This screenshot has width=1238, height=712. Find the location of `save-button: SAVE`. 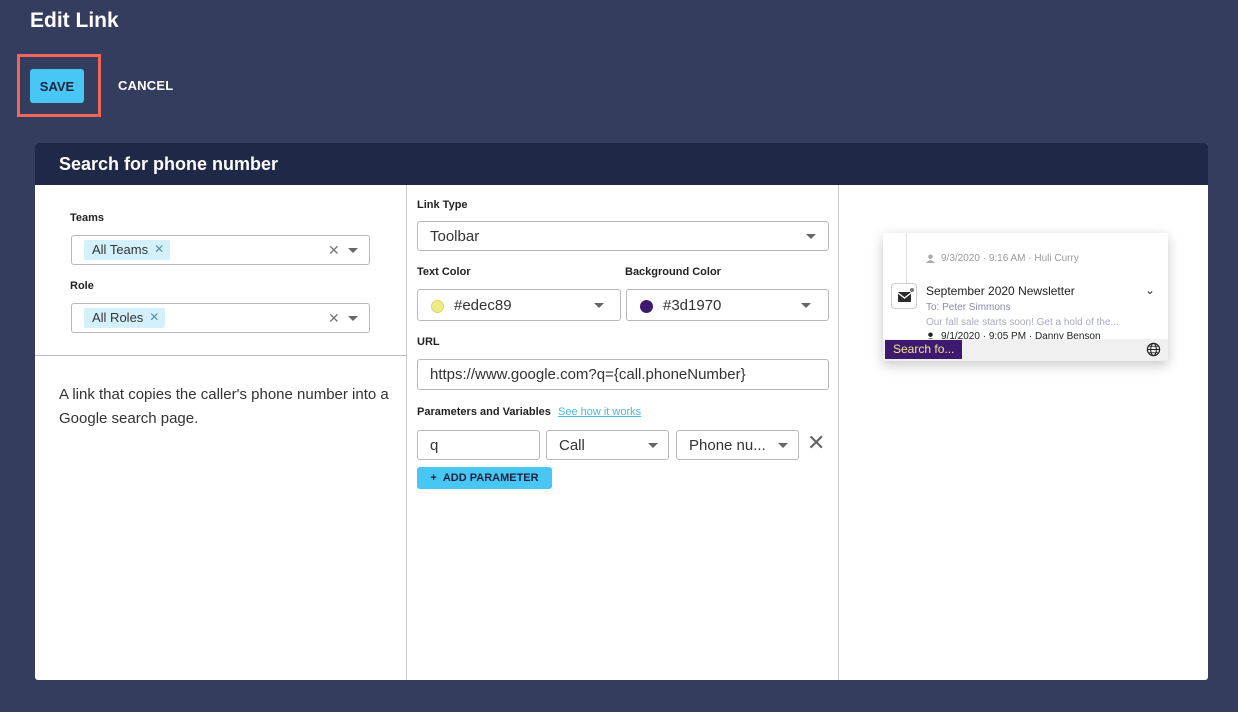

save-button: SAVE is located at coordinates (57, 86).